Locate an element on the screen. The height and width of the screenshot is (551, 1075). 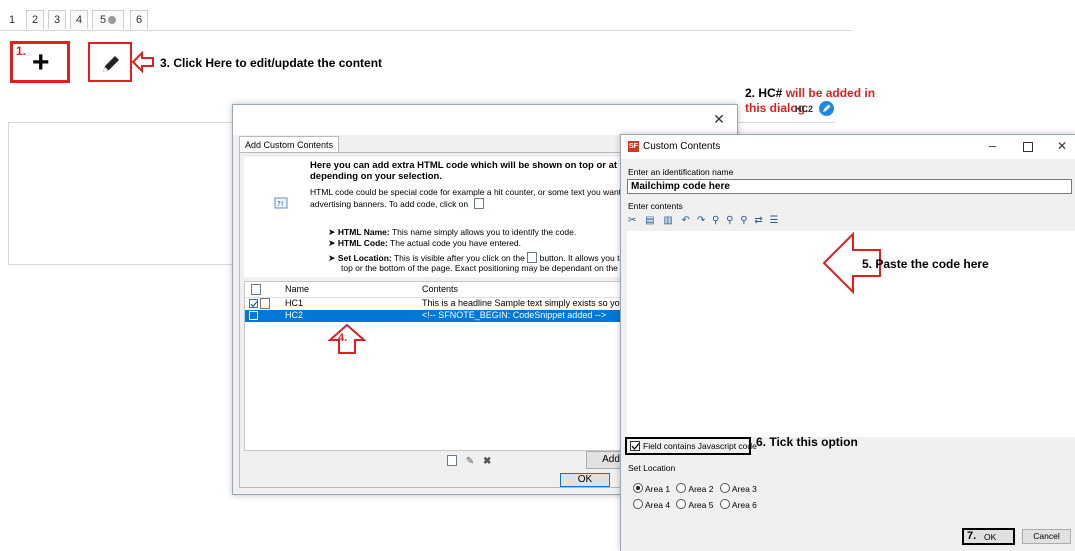
page-tab-2: 2 is located at coordinates (35, 19).